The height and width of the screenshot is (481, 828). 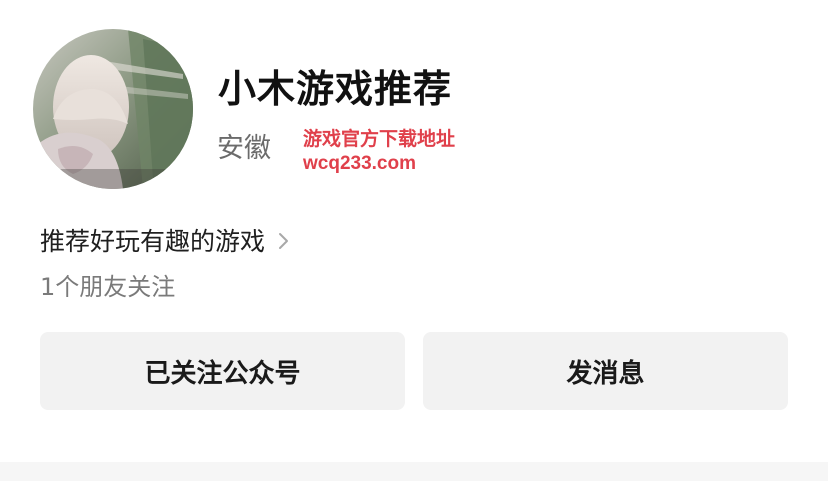 I want to click on account-intro-text: 推荐好玩有趣的游戏, so click(x=153, y=241).